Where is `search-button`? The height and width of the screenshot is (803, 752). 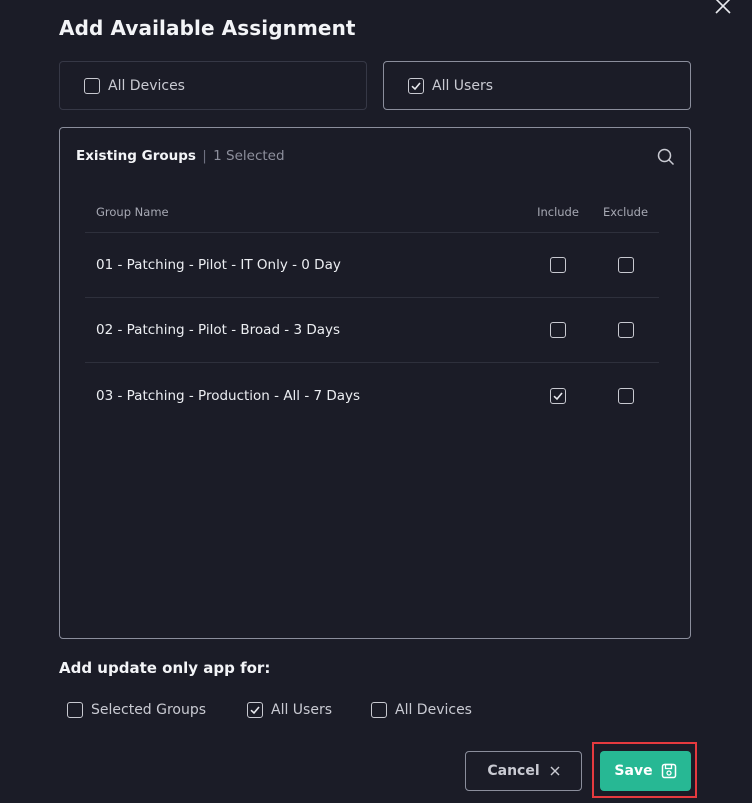
search-button is located at coordinates (666, 157).